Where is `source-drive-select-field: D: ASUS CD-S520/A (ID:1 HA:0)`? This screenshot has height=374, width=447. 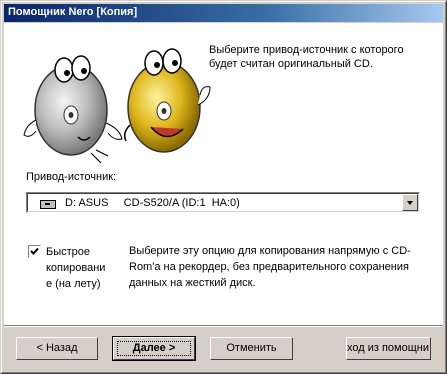
source-drive-select-field: D: ASUS CD-S520/A (ID:1 HA:0) is located at coordinates (223, 202).